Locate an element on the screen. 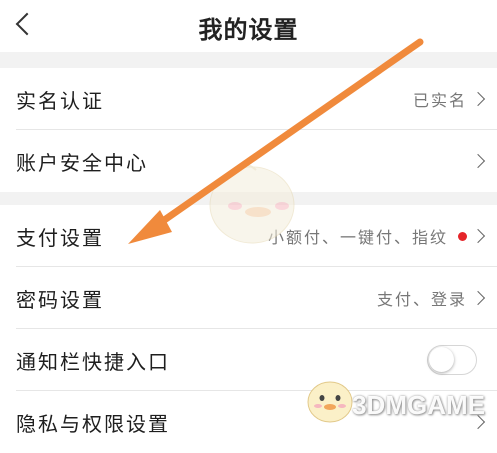 The width and height of the screenshot is (497, 453). site-watermark: 3DMGAME is located at coordinates (418, 405).